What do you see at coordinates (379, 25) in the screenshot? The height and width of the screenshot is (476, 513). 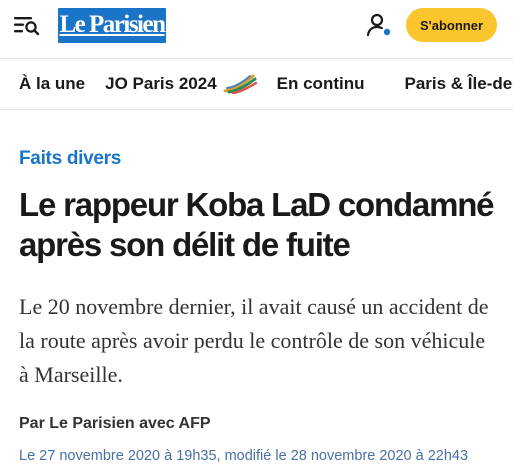 I see `user-icon` at bounding box center [379, 25].